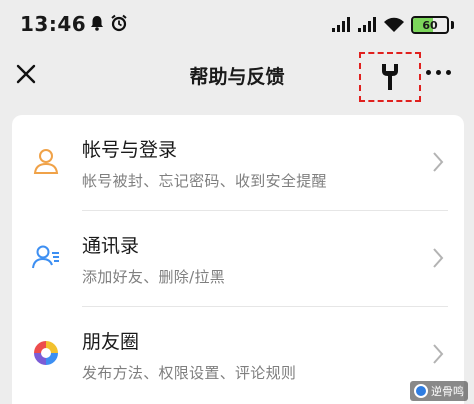  I want to click on contacts-icon, so click(45, 257).